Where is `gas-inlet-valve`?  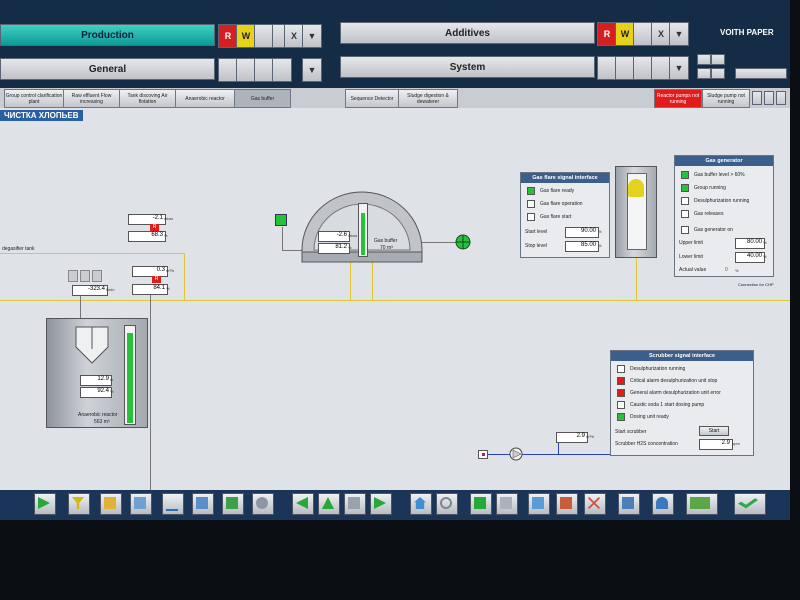
gas-inlet-valve is located at coordinates (281, 220).